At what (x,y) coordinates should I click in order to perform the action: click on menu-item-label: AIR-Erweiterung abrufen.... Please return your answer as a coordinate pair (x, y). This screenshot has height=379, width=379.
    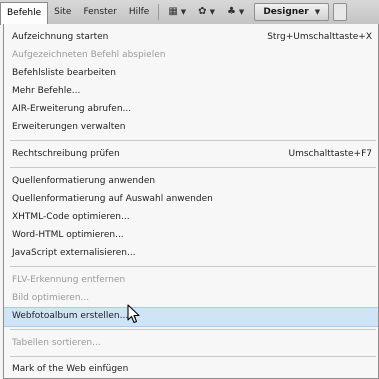
    Looking at the image, I should click on (72, 109).